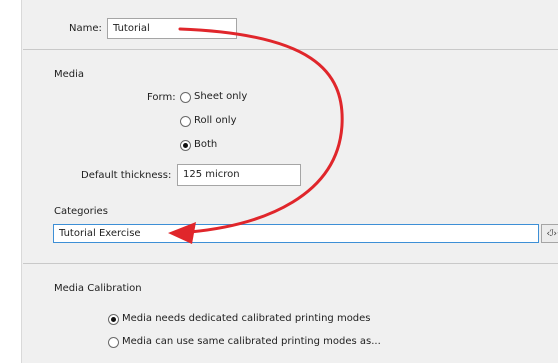 Image resolution: width=558 pixels, height=363 pixels. I want to click on radio-label: Sheet only, so click(221, 96).